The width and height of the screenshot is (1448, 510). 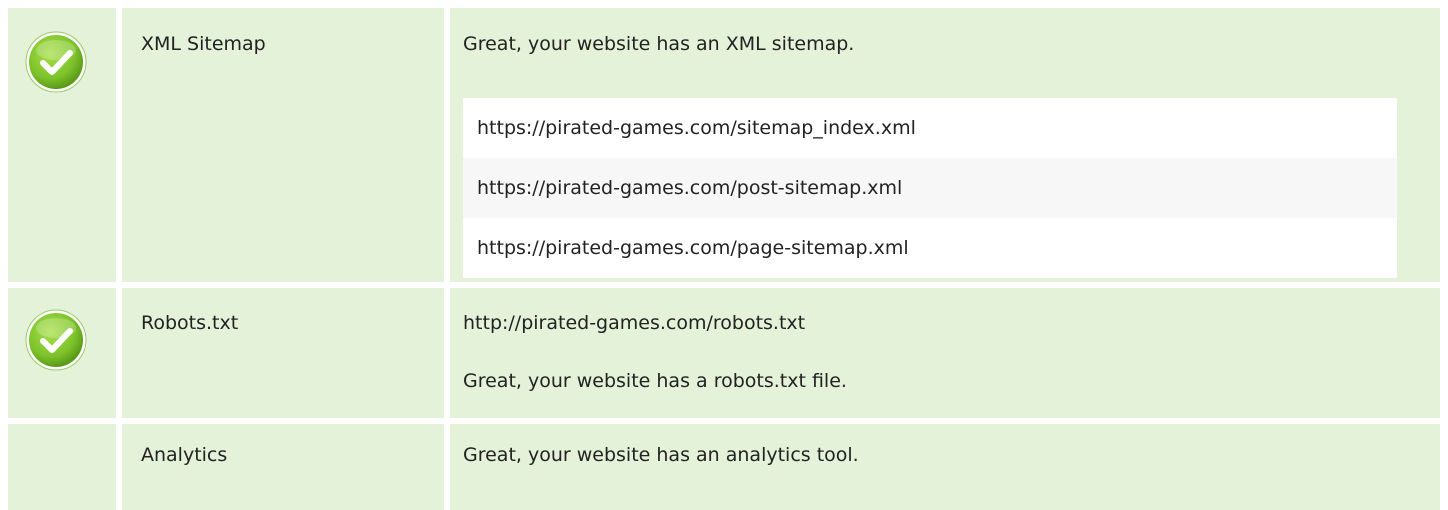 What do you see at coordinates (190, 323) in the screenshot?
I see `row-label: Robots.txt` at bounding box center [190, 323].